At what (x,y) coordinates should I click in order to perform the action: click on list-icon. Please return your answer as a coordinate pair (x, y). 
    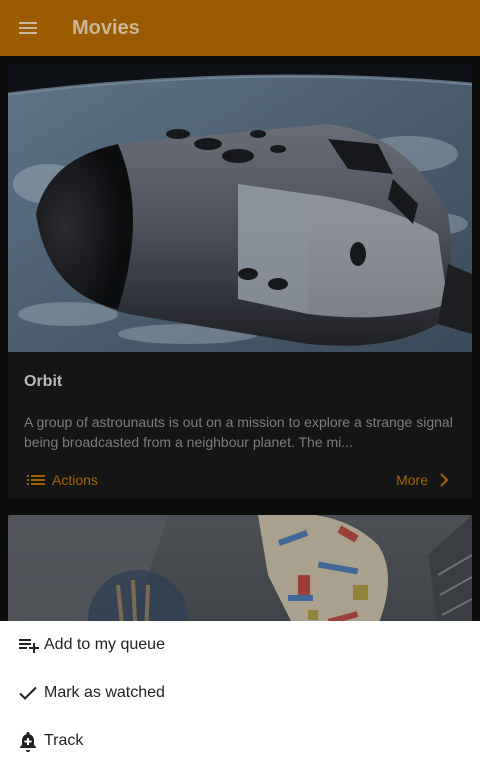
    Looking at the image, I should click on (36, 480).